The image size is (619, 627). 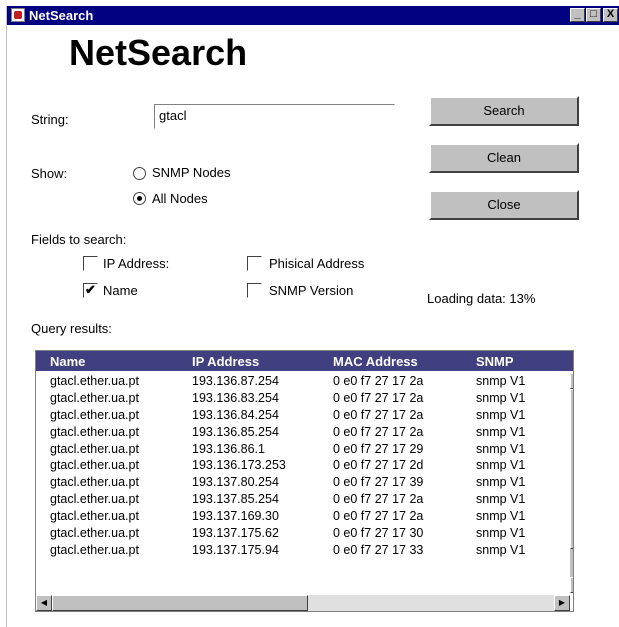 I want to click on query-results-label: Query results:, so click(x=71, y=328).